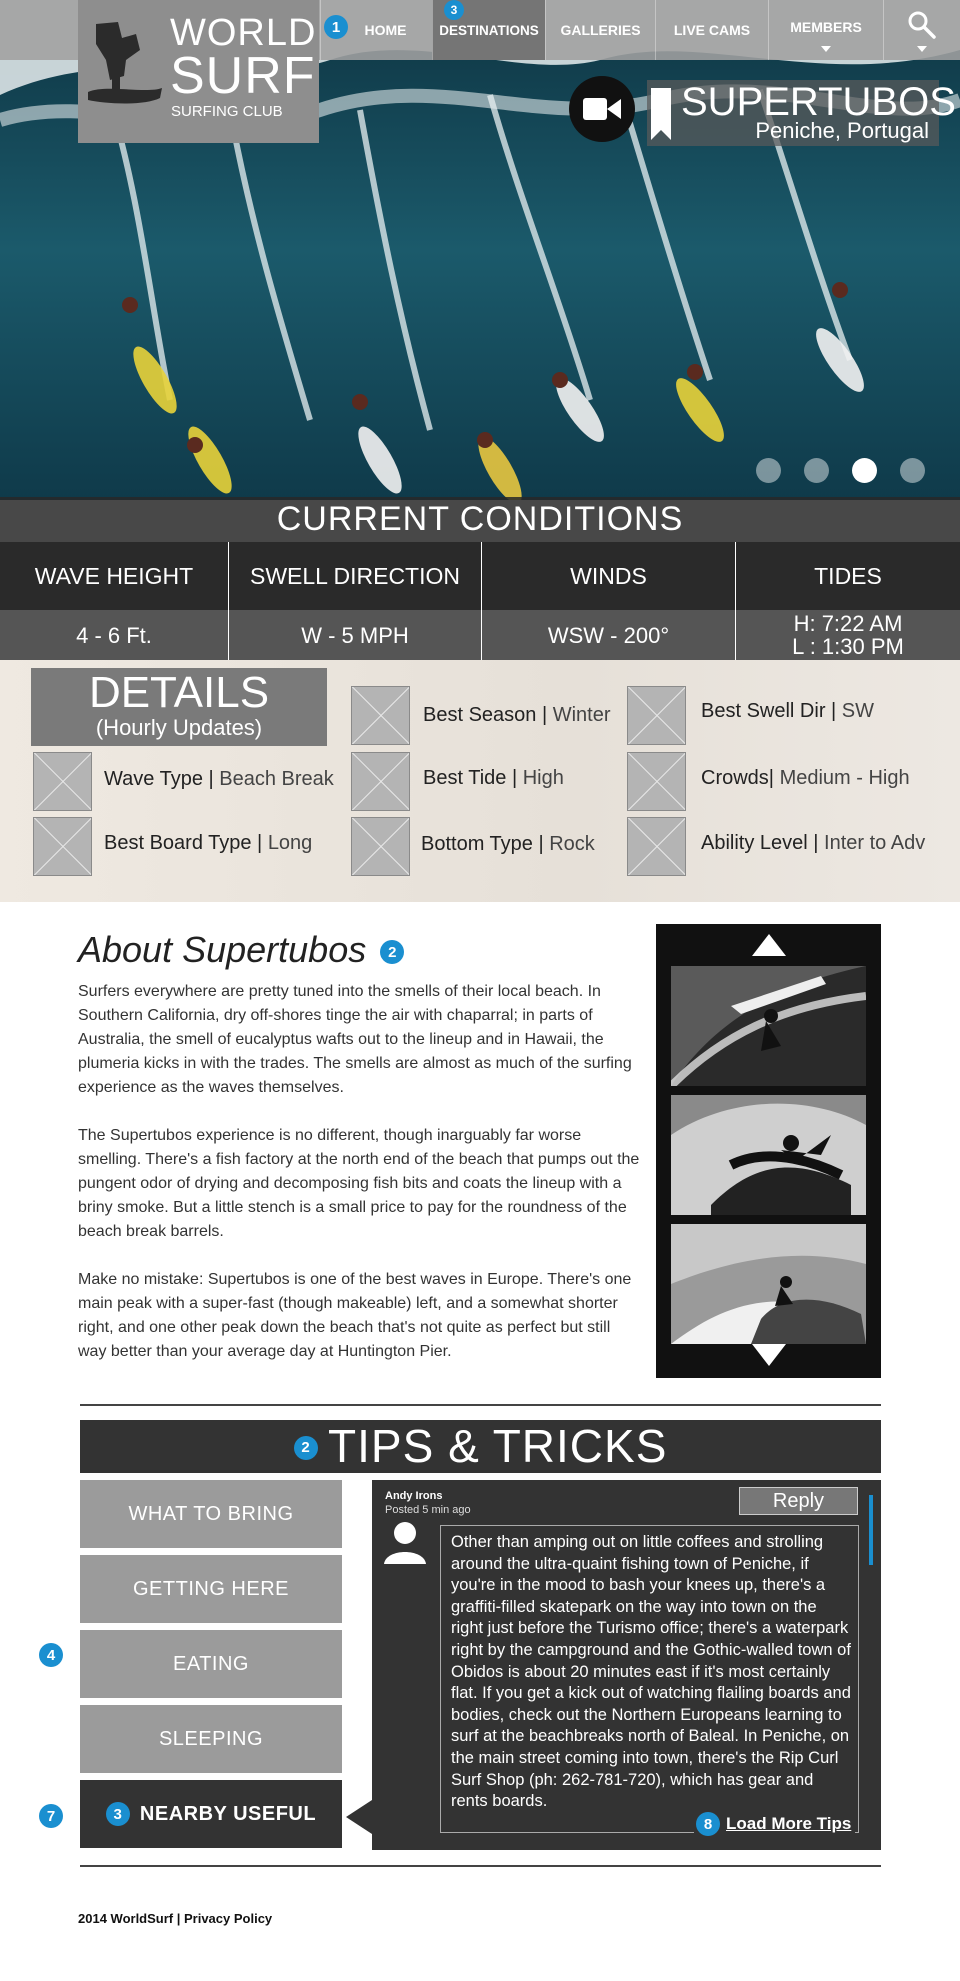  I want to click on conditions-header: WAVE HEIGHT, so click(114, 576).